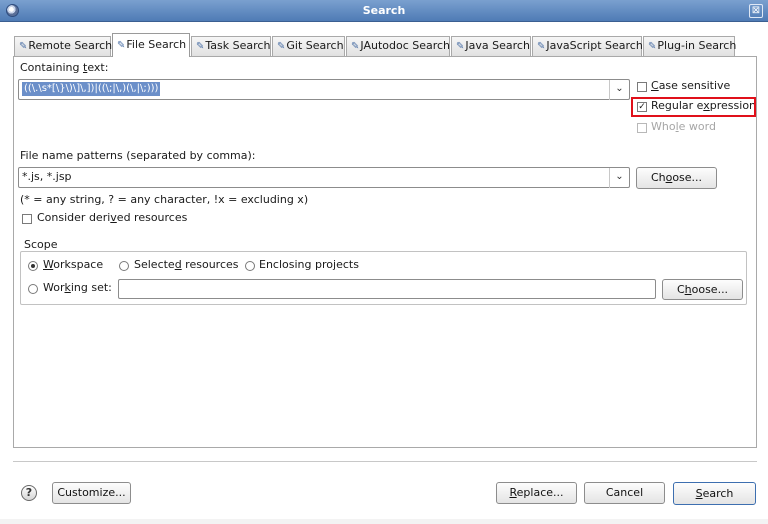 The image size is (768, 524). What do you see at coordinates (385, 461) in the screenshot?
I see `footer-separator` at bounding box center [385, 461].